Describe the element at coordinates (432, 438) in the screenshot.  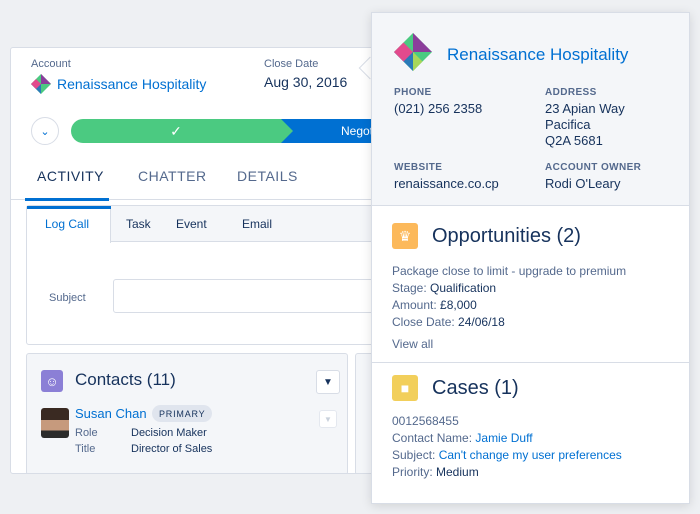
I see `case-contact-label: Contact Name:` at that location.